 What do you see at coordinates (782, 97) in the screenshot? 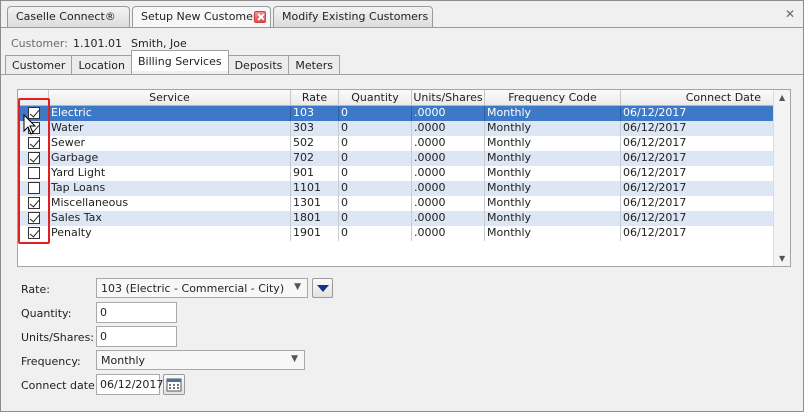
I see `scroll-up-icon: ▲` at bounding box center [782, 97].